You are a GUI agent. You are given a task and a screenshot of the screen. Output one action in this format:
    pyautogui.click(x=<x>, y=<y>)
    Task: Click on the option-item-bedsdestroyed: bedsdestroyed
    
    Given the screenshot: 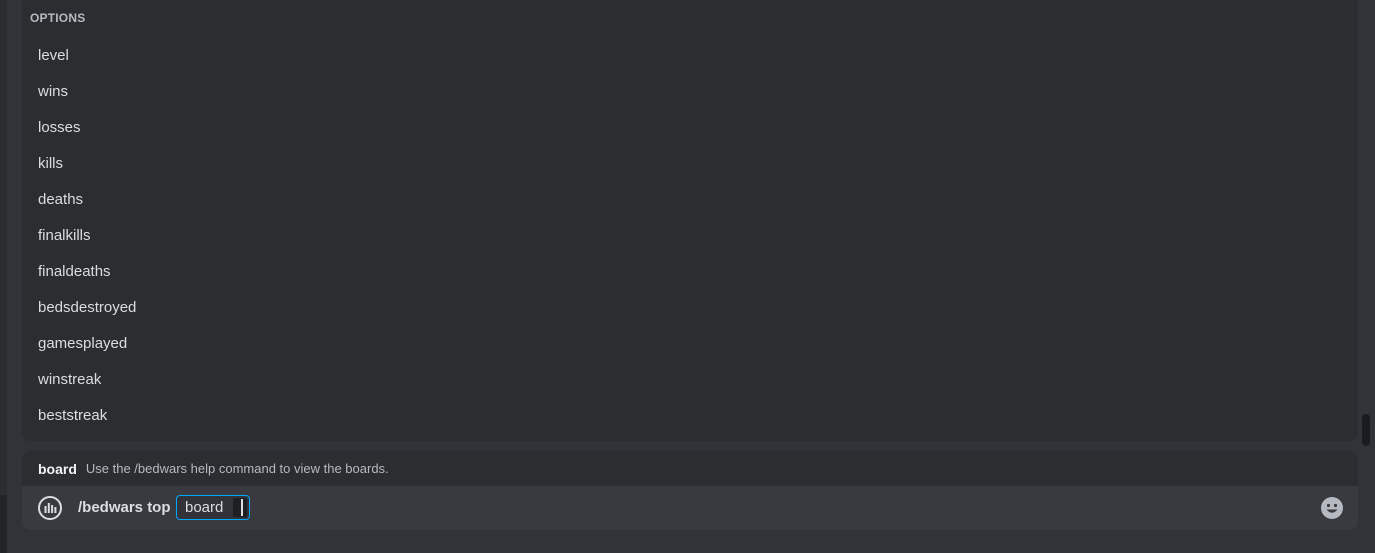 What is the action you would take?
    pyautogui.click(x=690, y=307)
    